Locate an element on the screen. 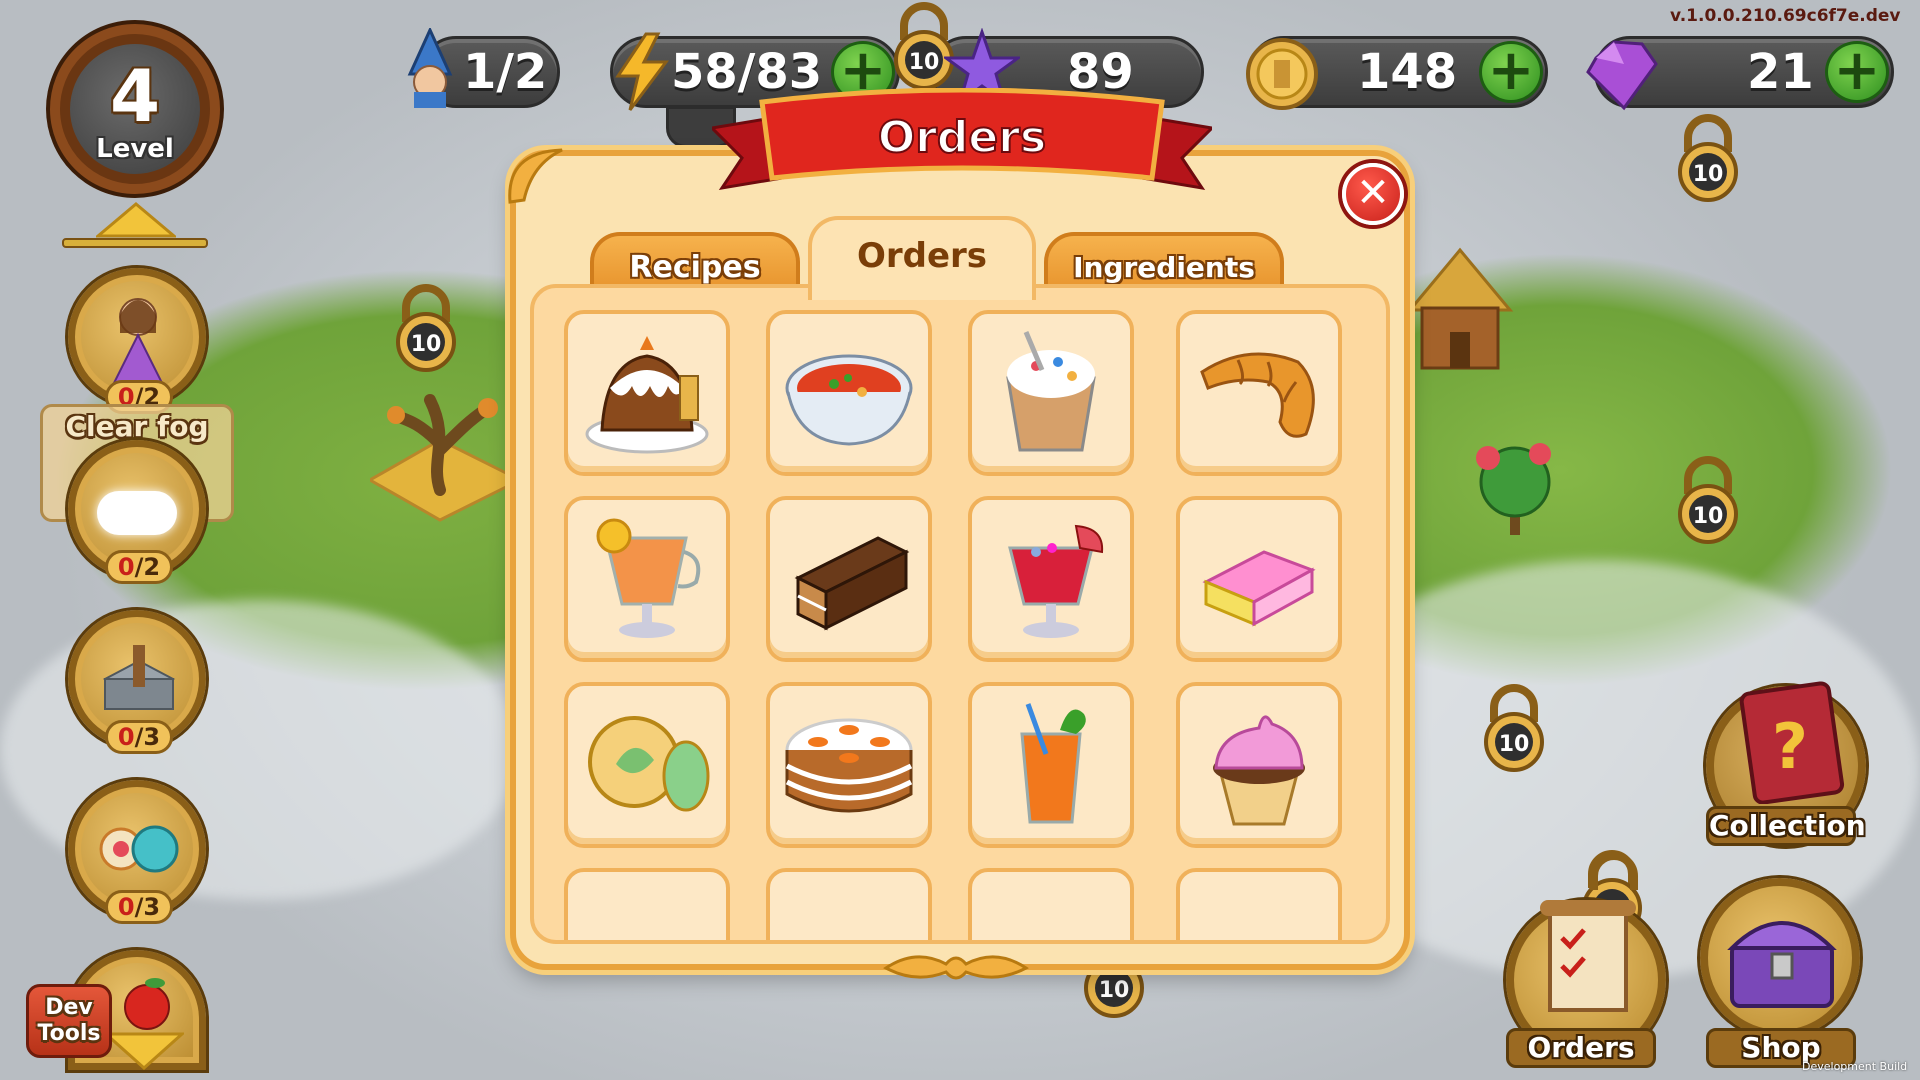 This screenshot has width=1920, height=1080. add-gems-button: + is located at coordinates (1857, 72).